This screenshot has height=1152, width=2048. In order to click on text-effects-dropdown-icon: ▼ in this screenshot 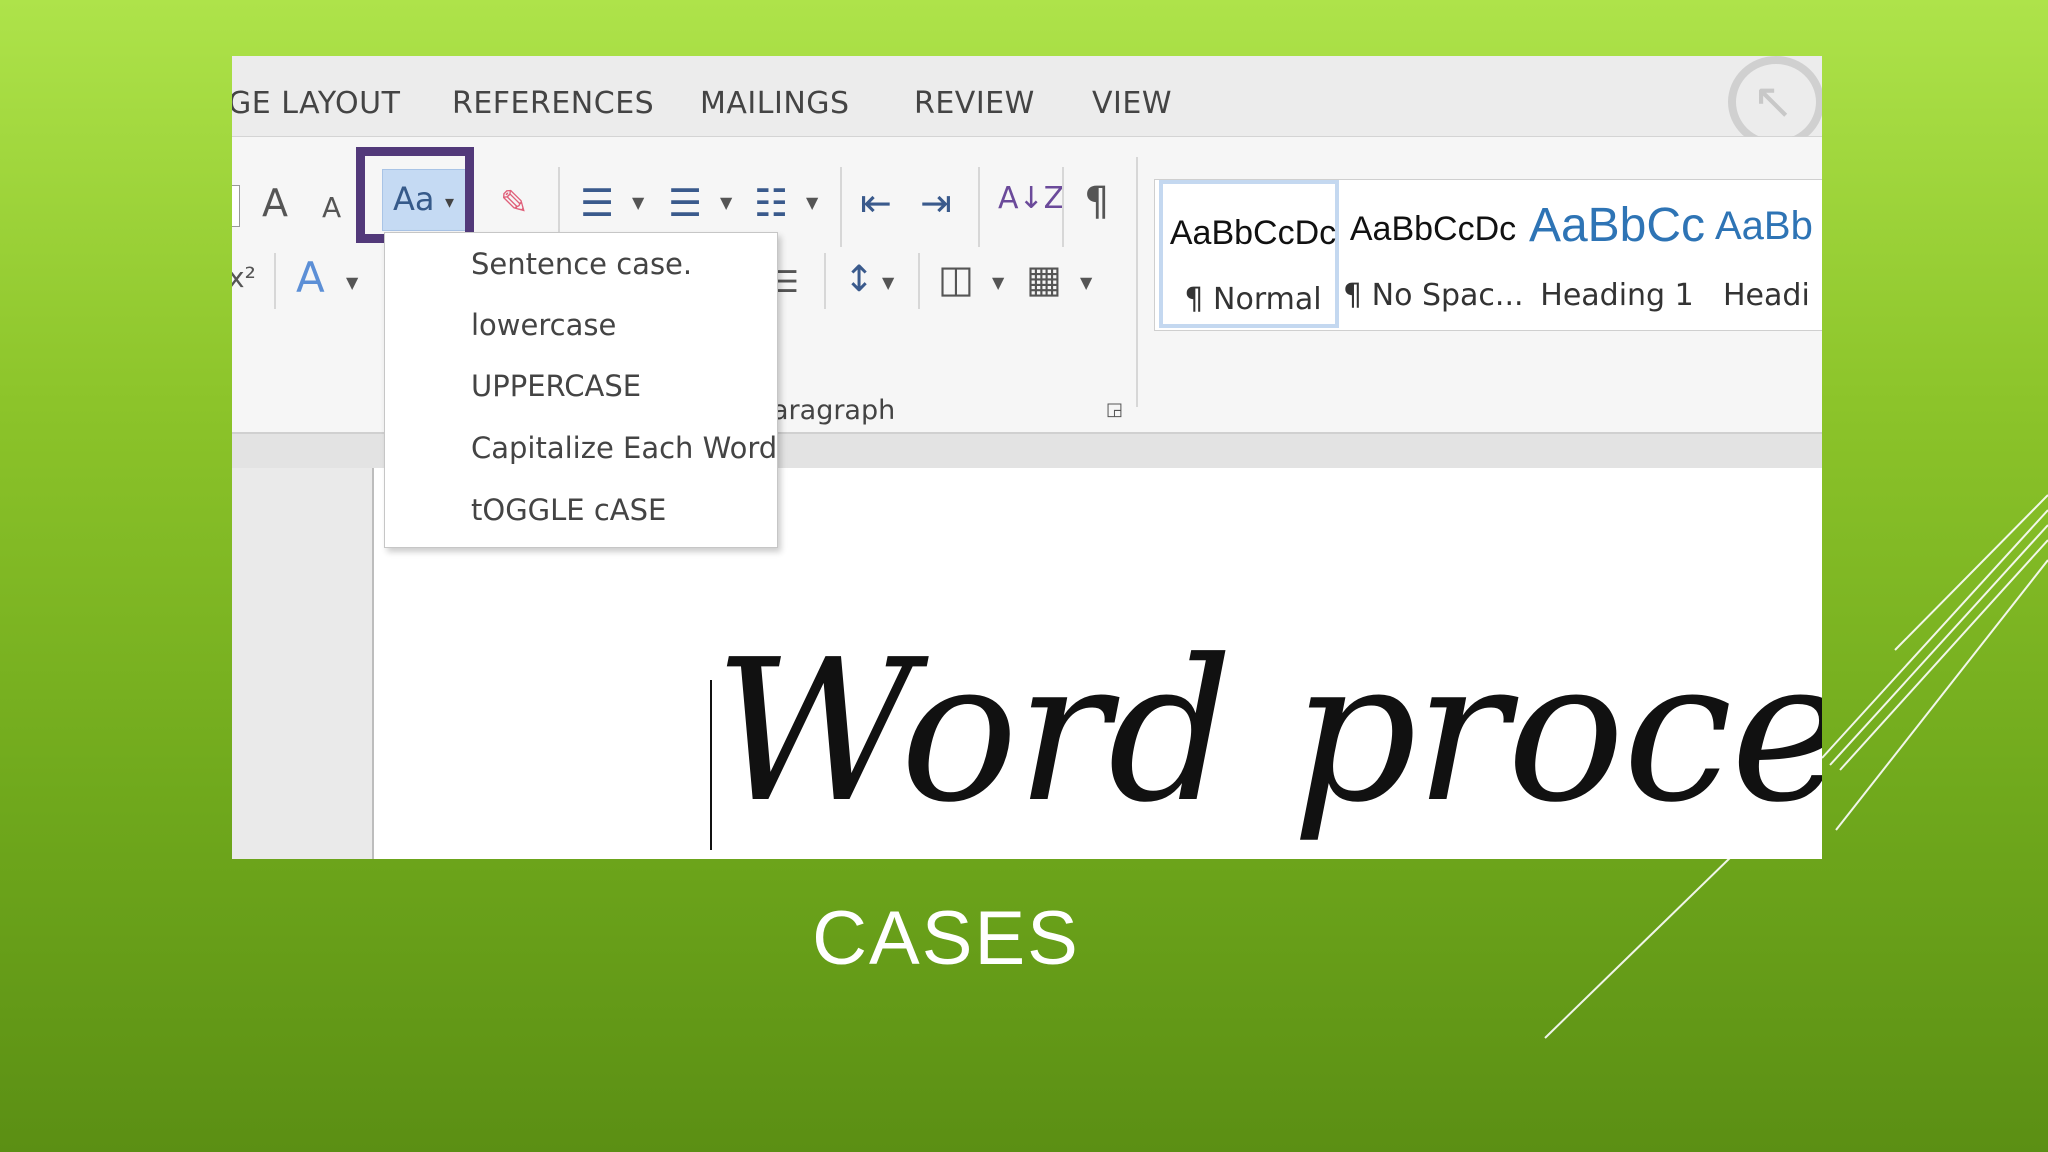, I will do `click(352, 282)`.